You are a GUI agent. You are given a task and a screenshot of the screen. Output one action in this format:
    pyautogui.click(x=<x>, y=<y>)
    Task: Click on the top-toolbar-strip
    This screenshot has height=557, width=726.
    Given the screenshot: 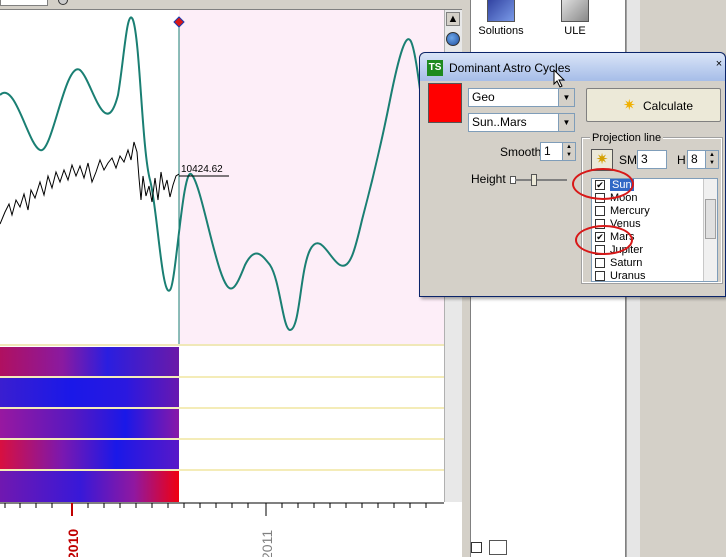 What is the action you would take?
    pyautogui.click(x=231, y=5)
    